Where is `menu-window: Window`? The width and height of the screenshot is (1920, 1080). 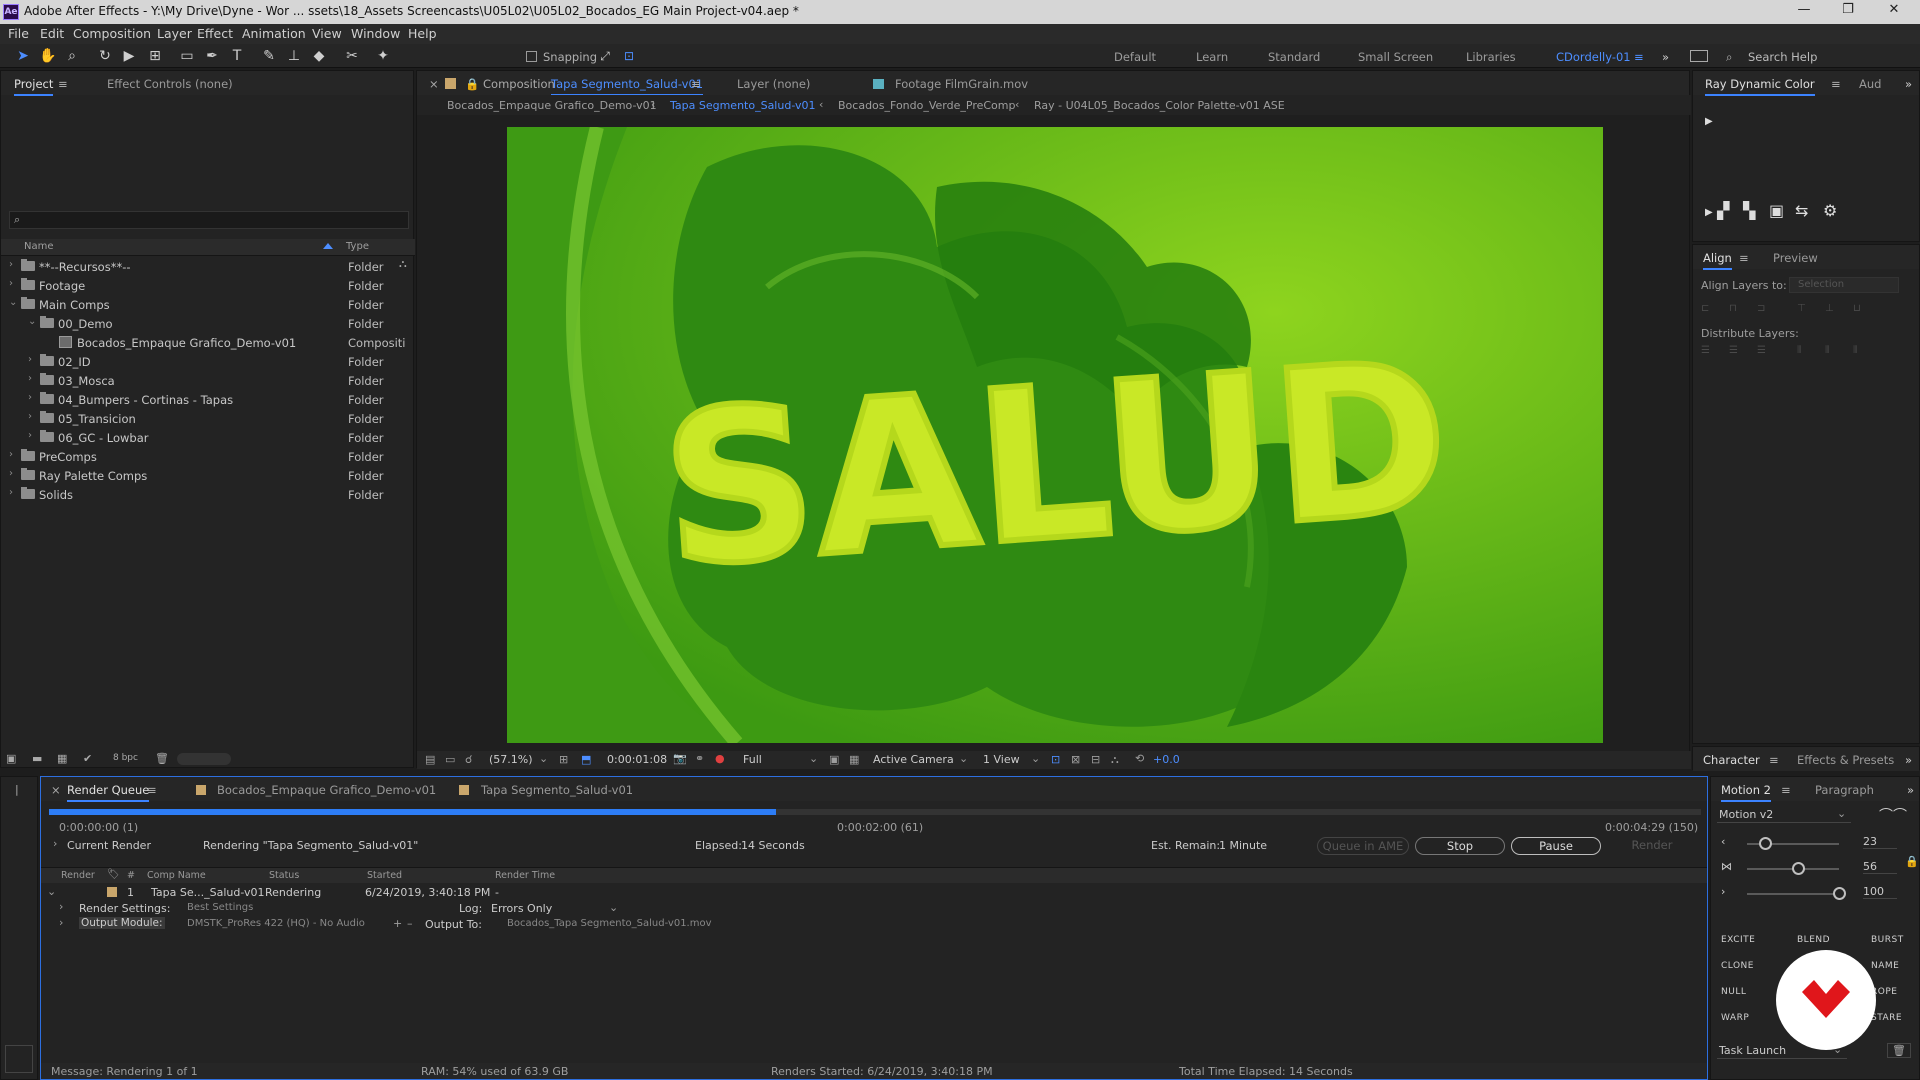 menu-window: Window is located at coordinates (375, 33).